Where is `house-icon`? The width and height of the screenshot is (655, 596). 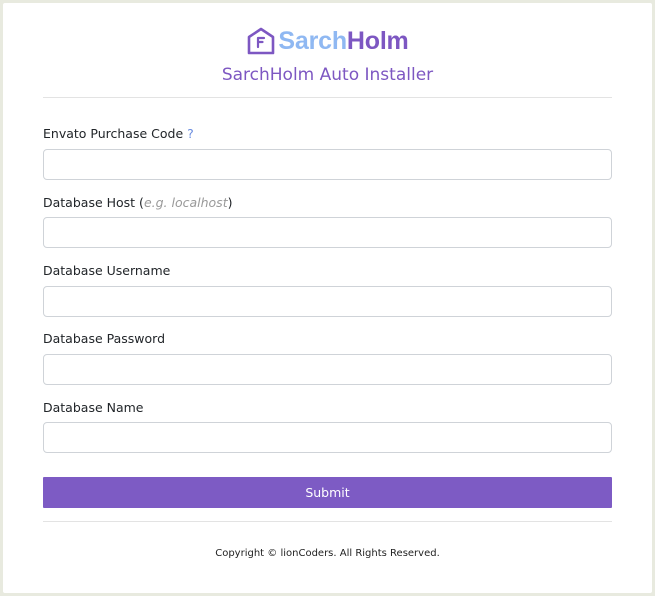
house-icon is located at coordinates (261, 41).